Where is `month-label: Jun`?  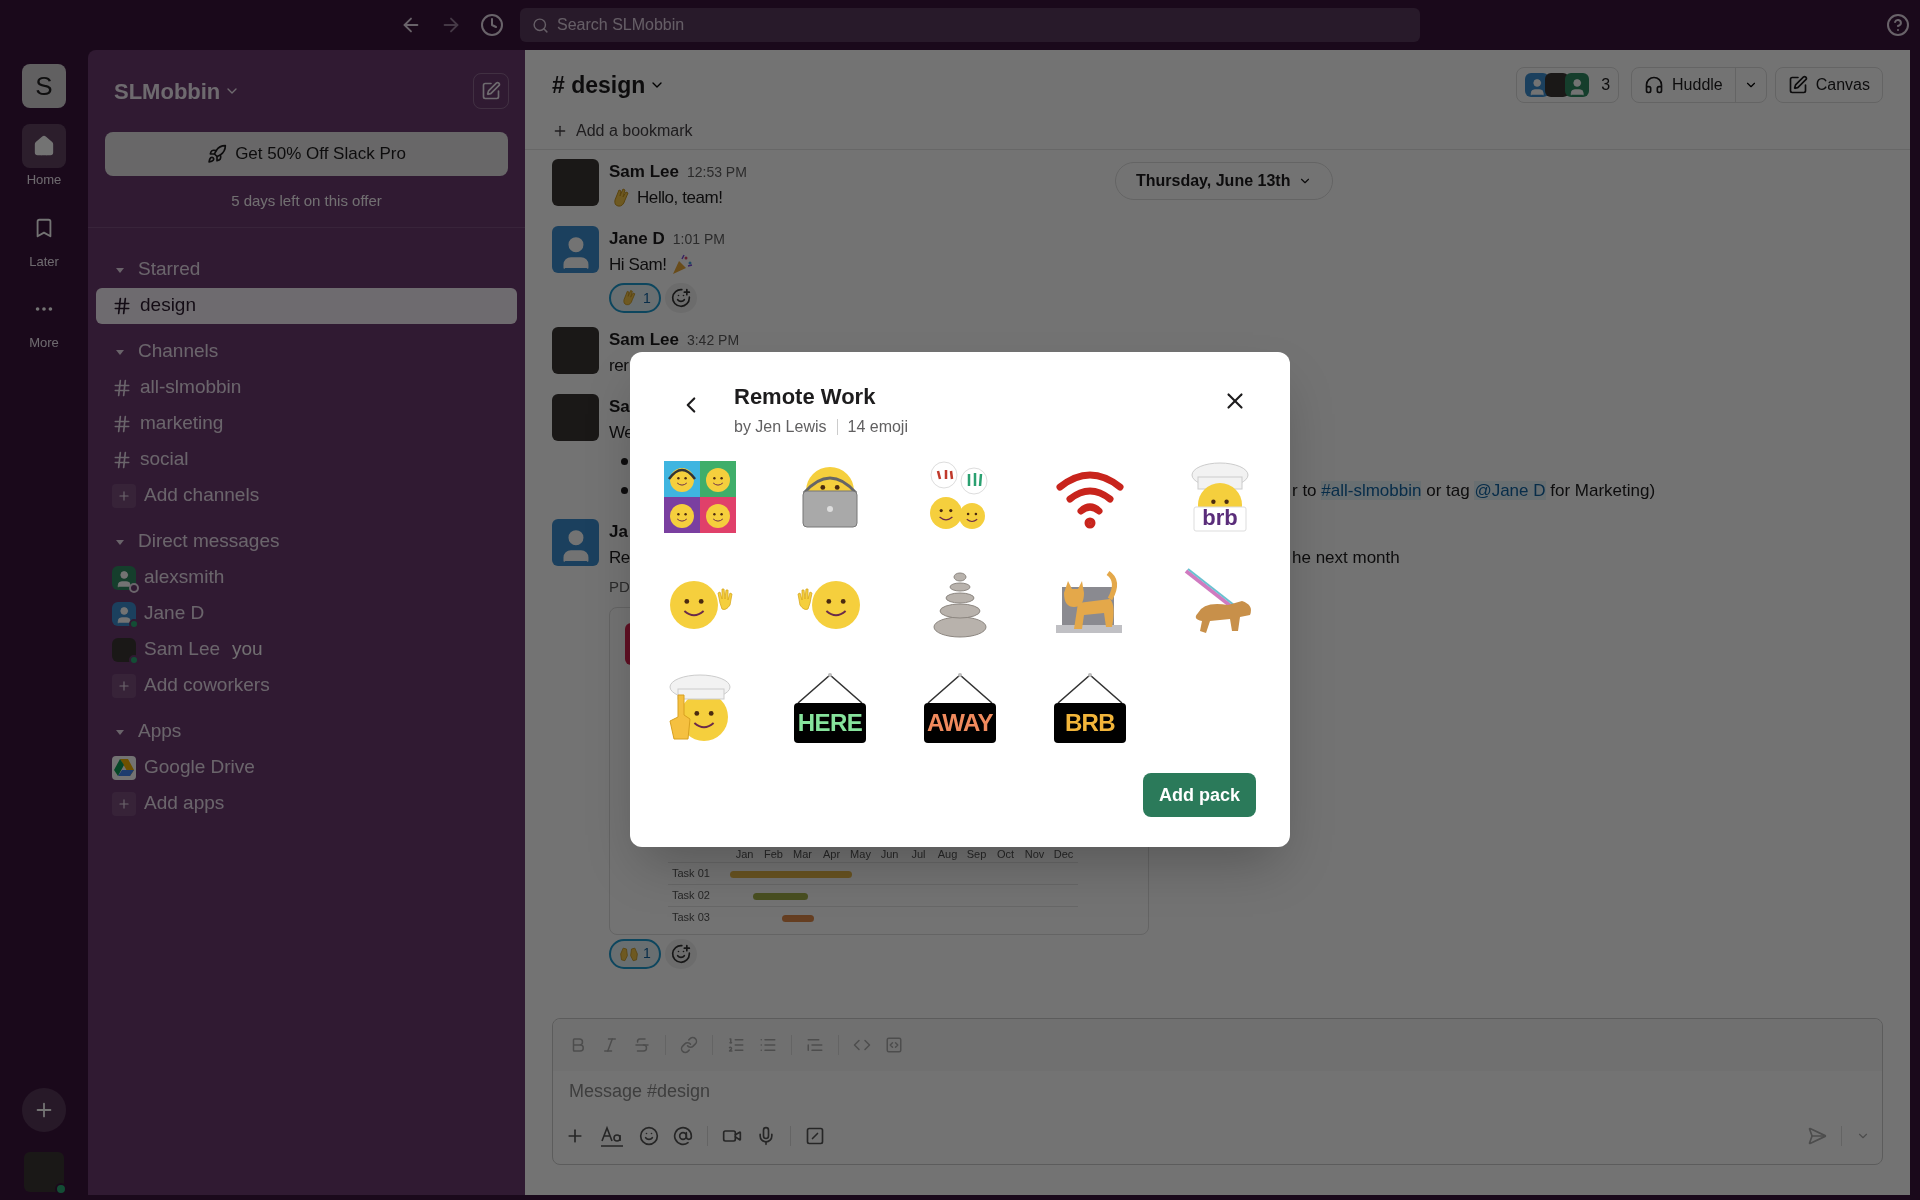 month-label: Jun is located at coordinates (889, 854).